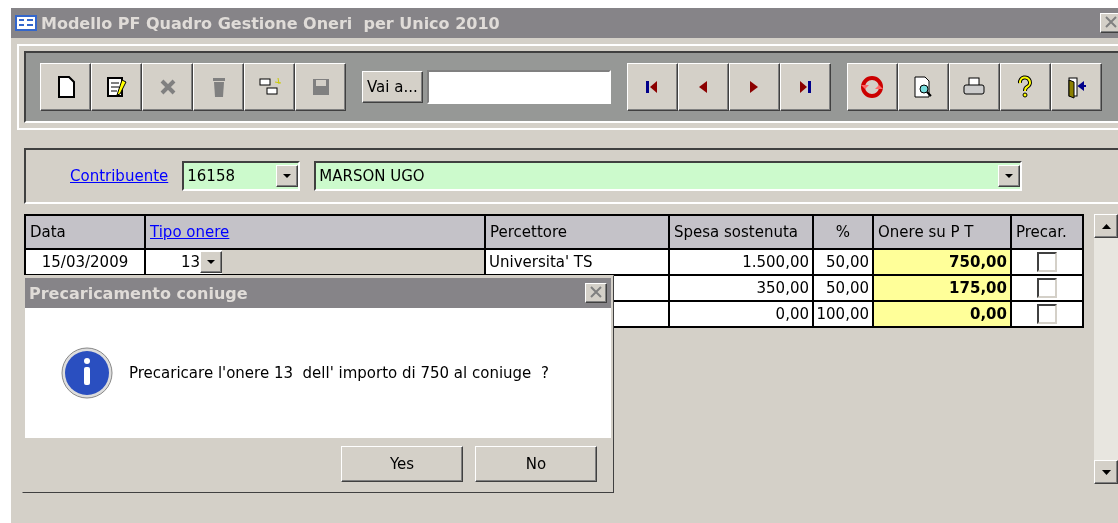 Image resolution: width=1118 pixels, height=523 pixels. Describe the element at coordinates (86, 263) in the screenshot. I see `table-cell: 15/03/2009` at that location.